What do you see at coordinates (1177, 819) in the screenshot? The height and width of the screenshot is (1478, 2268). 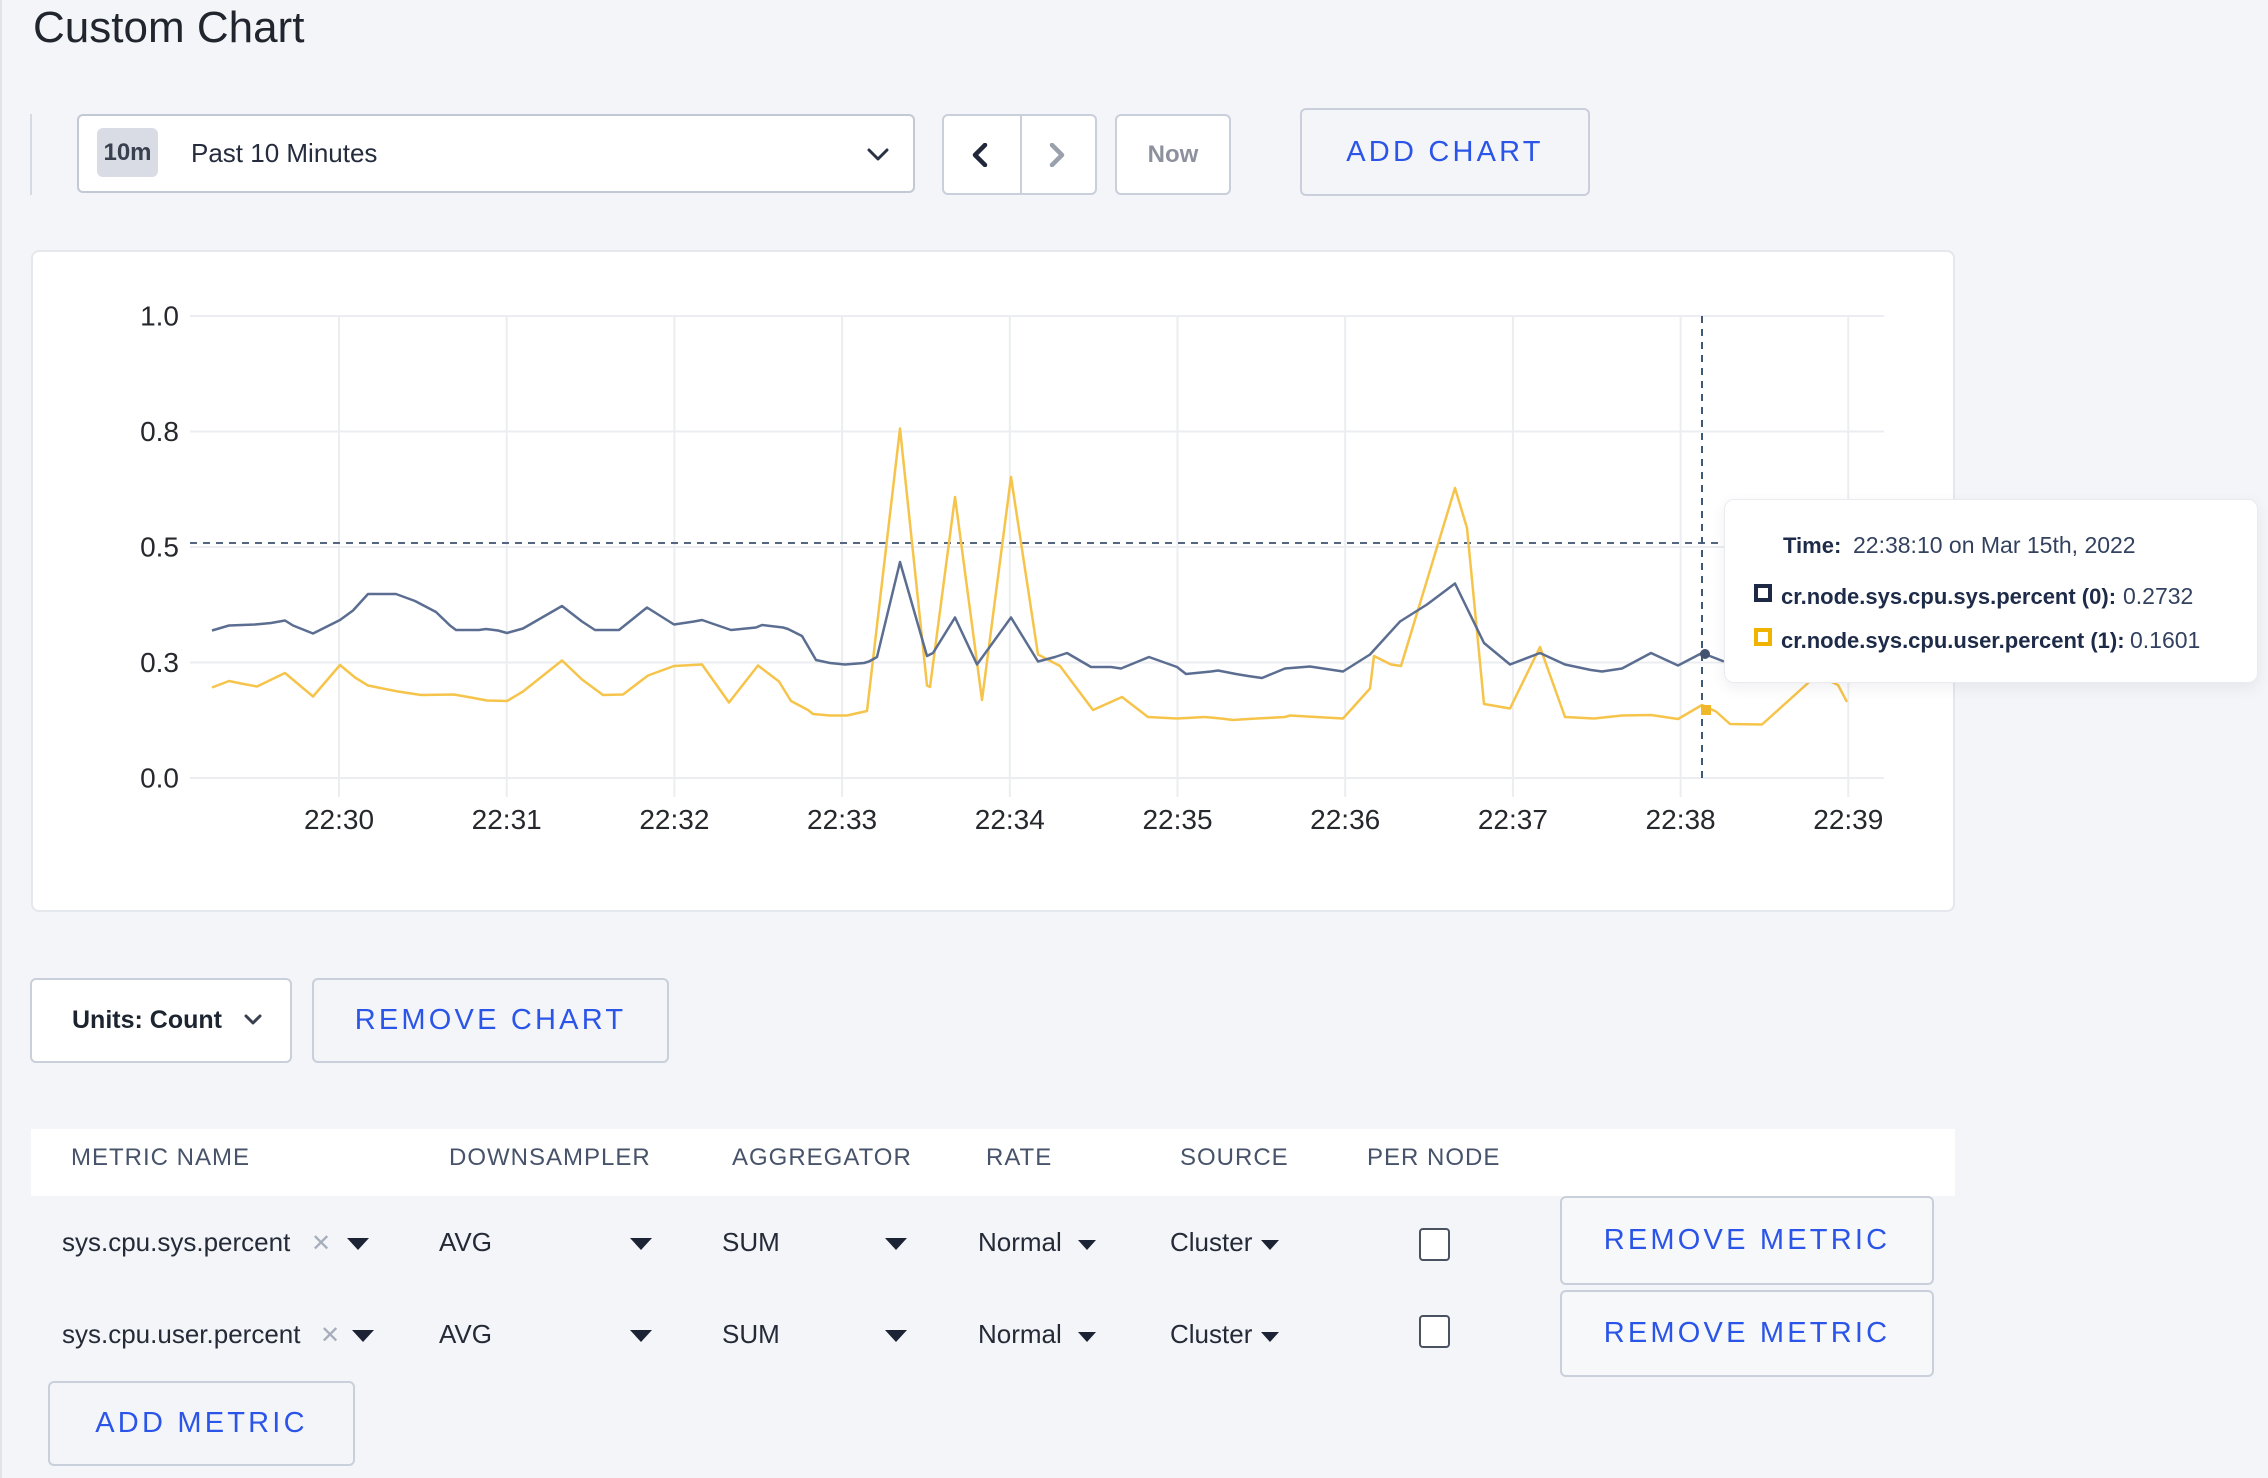 I see `svg-text: 22:35` at bounding box center [1177, 819].